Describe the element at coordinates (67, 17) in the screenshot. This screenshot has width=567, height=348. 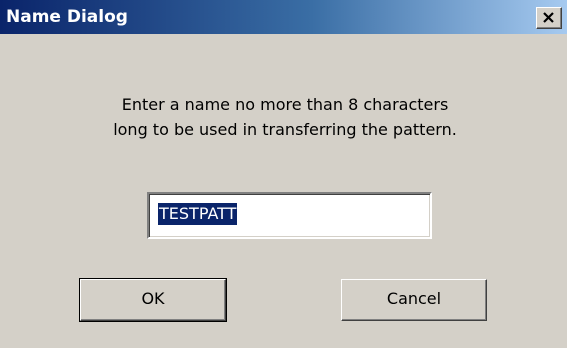
I see `window-title: Name Dialog` at that location.